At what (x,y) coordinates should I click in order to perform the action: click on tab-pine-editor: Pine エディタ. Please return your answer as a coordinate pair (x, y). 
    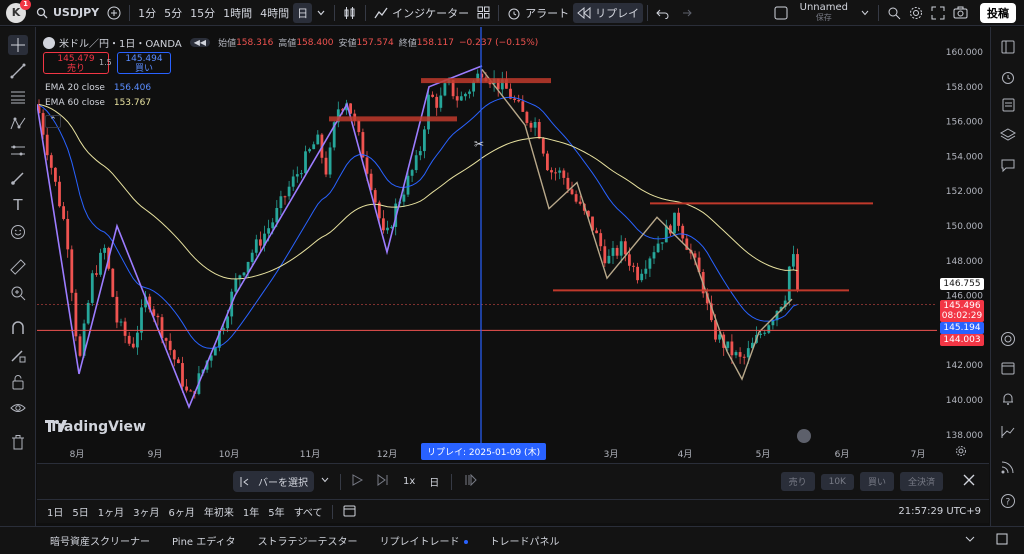
    Looking at the image, I should click on (204, 540).